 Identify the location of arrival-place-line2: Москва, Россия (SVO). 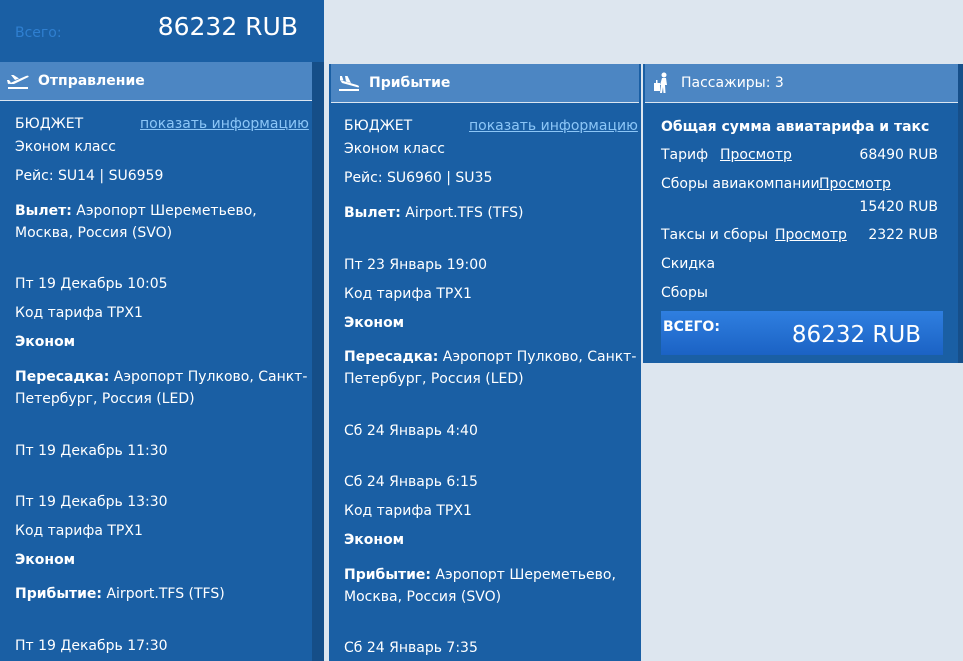
(423, 597).